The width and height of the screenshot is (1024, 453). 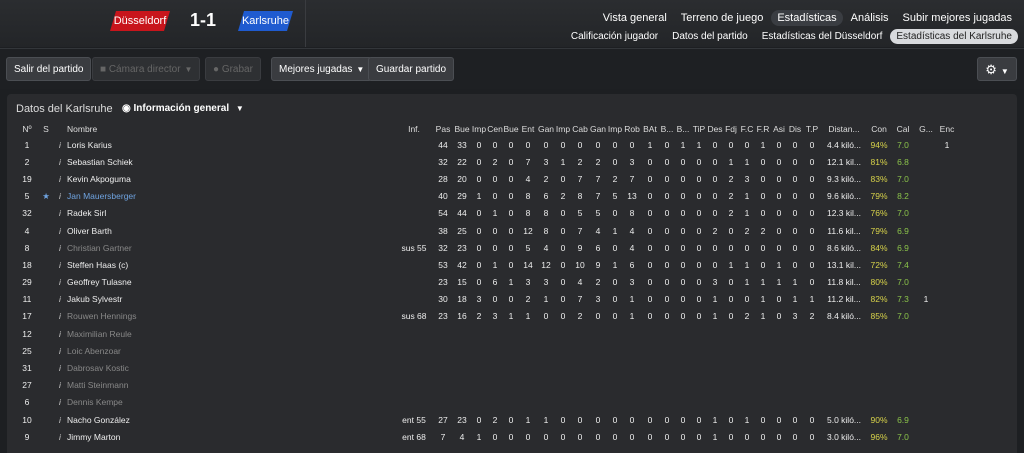 I want to click on exit-match-button: Salir del partido, so click(x=49, y=69).